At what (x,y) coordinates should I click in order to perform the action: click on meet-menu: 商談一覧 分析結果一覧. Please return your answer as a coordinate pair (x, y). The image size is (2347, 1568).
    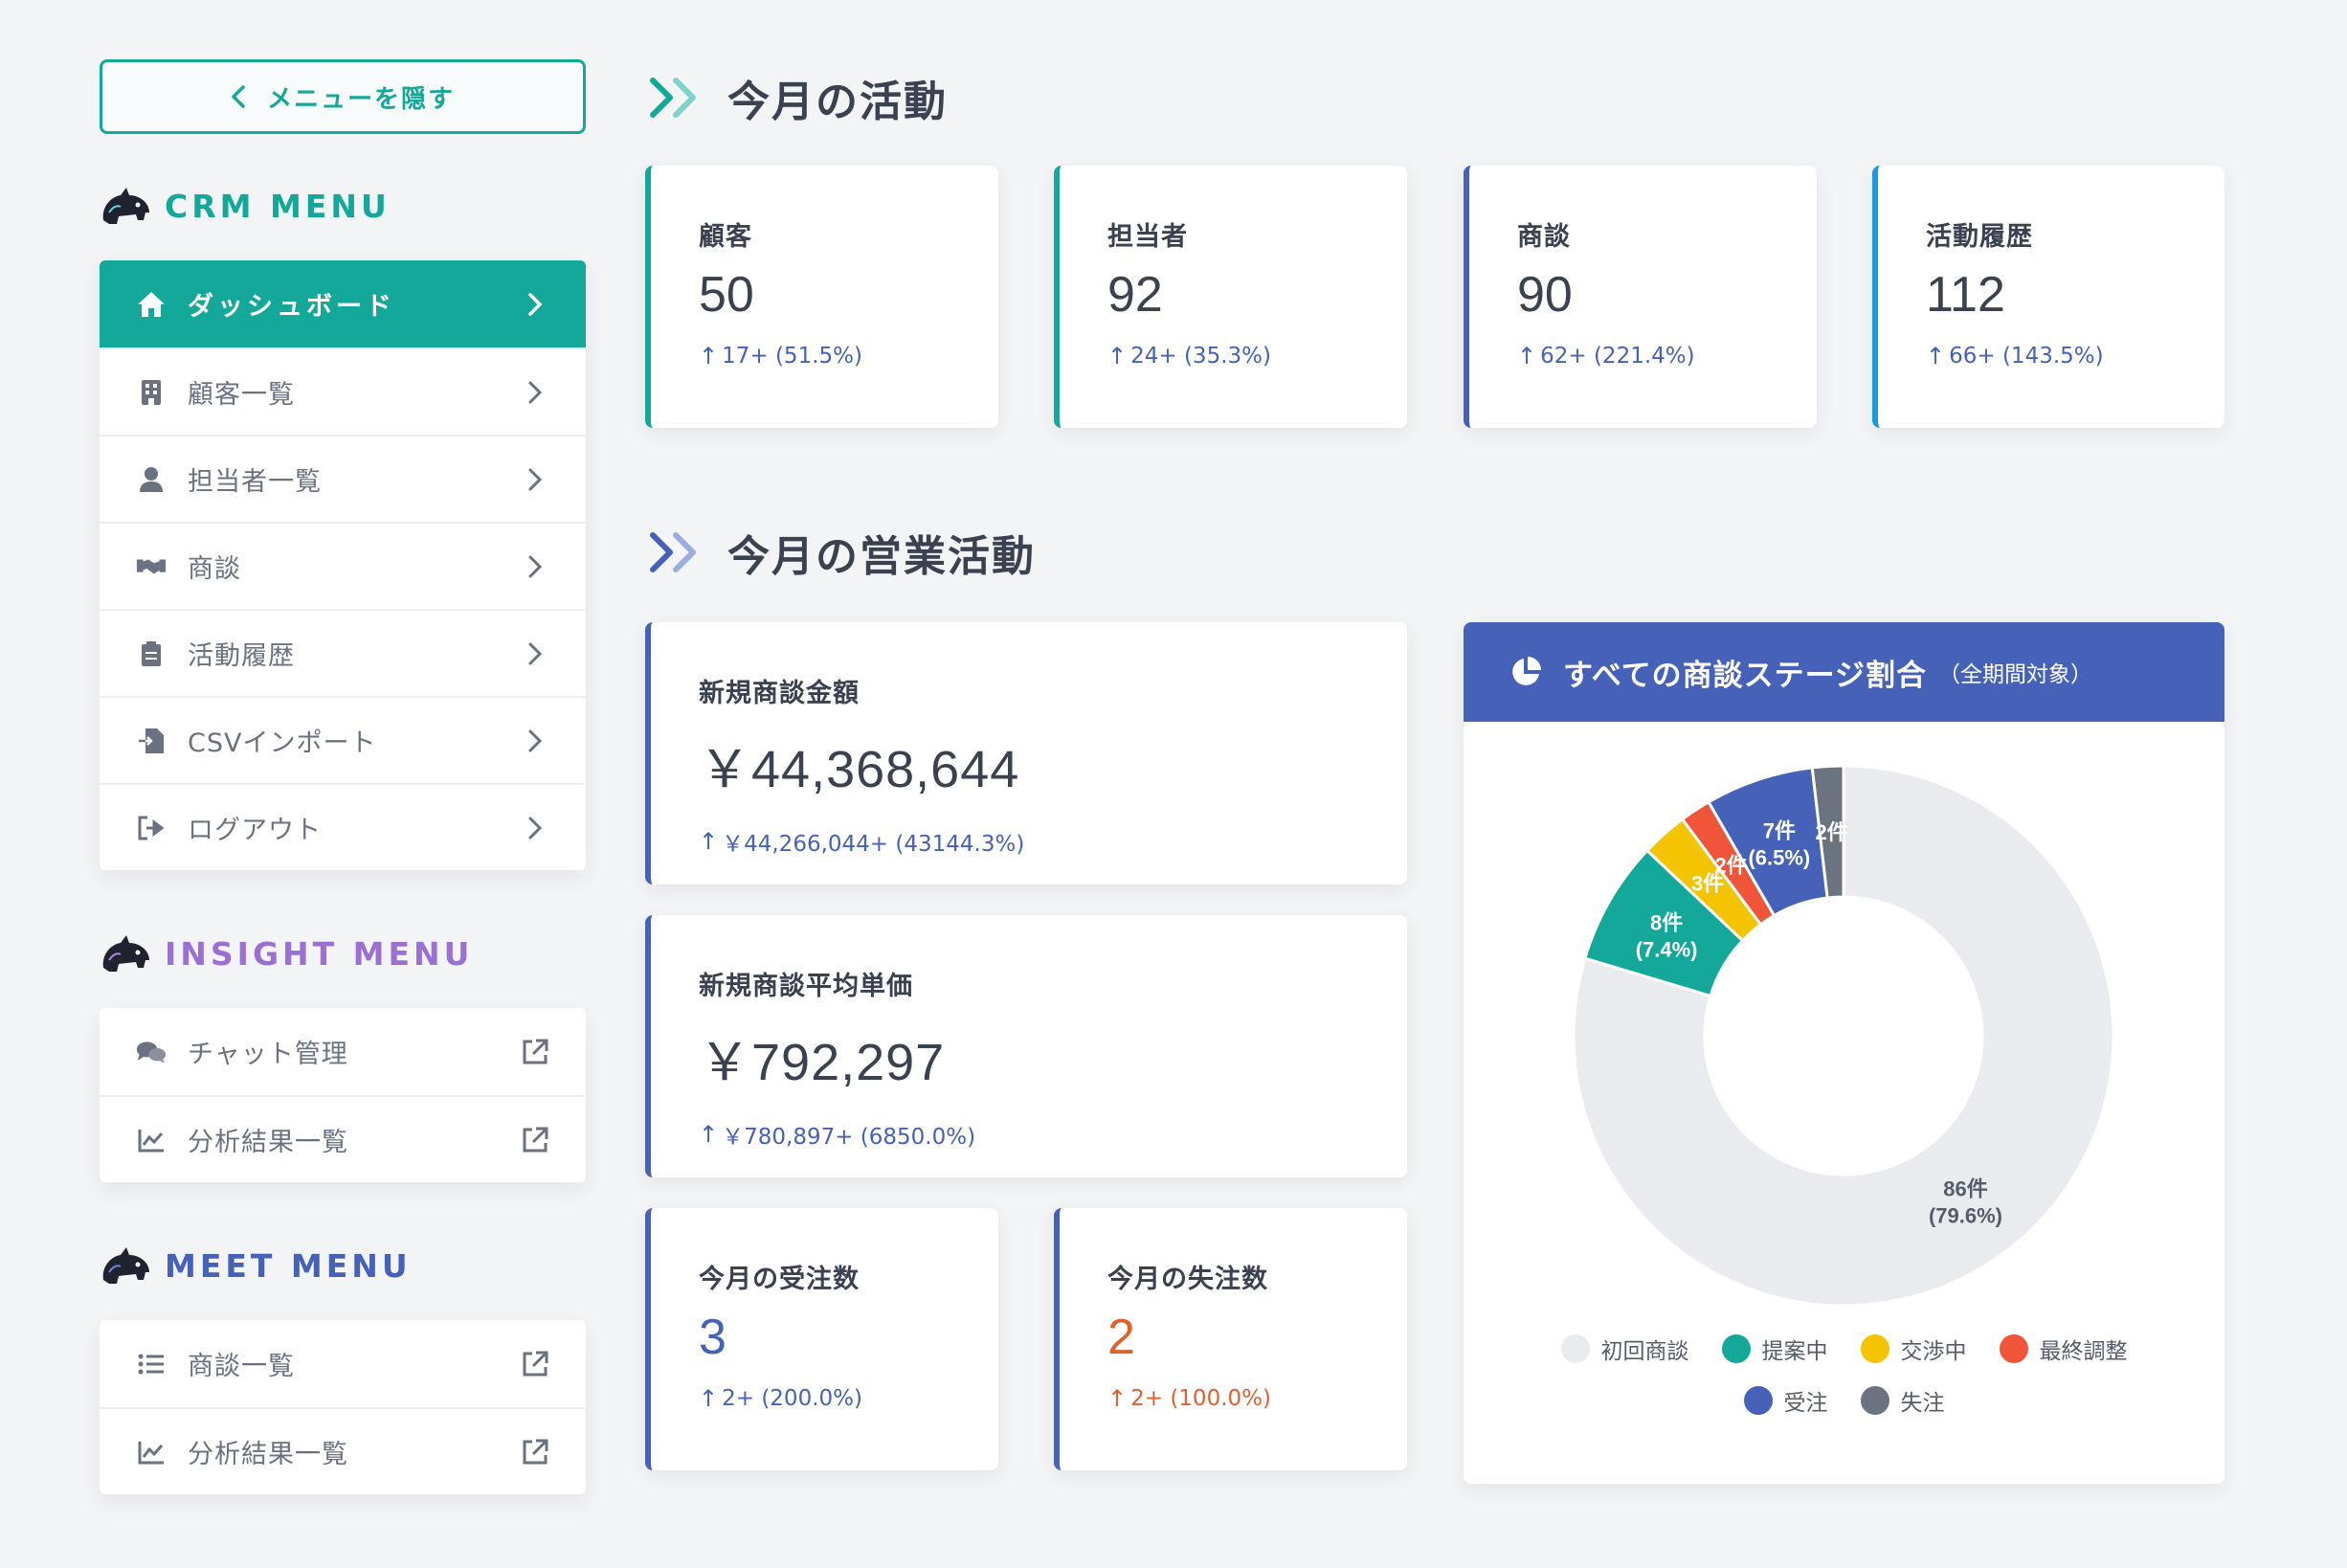
    Looking at the image, I should click on (343, 1407).